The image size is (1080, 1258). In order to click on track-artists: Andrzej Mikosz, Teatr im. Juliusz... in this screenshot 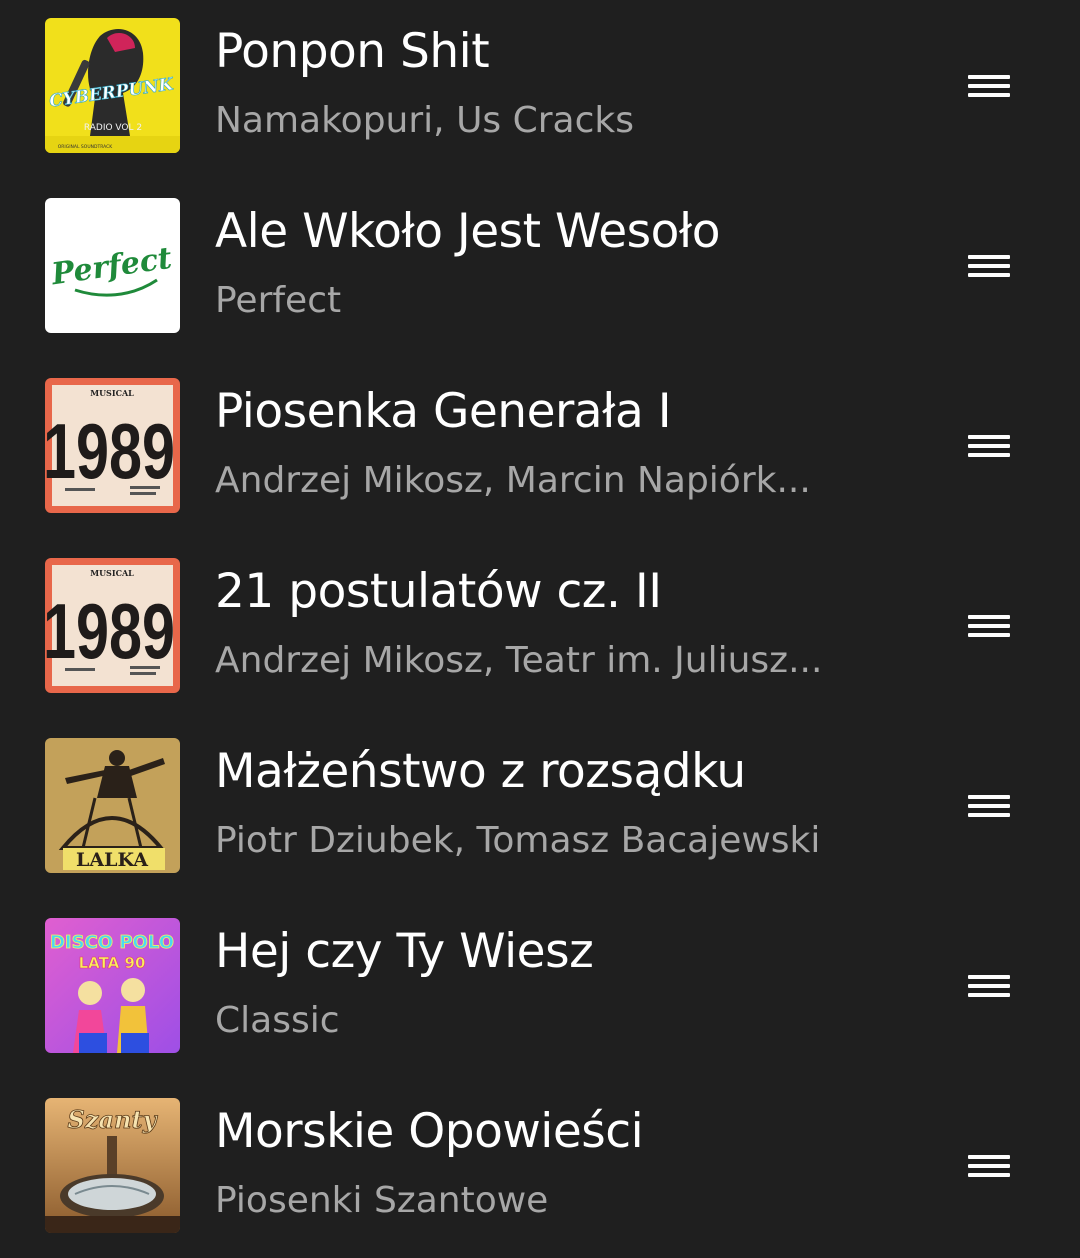, I will do `click(519, 660)`.